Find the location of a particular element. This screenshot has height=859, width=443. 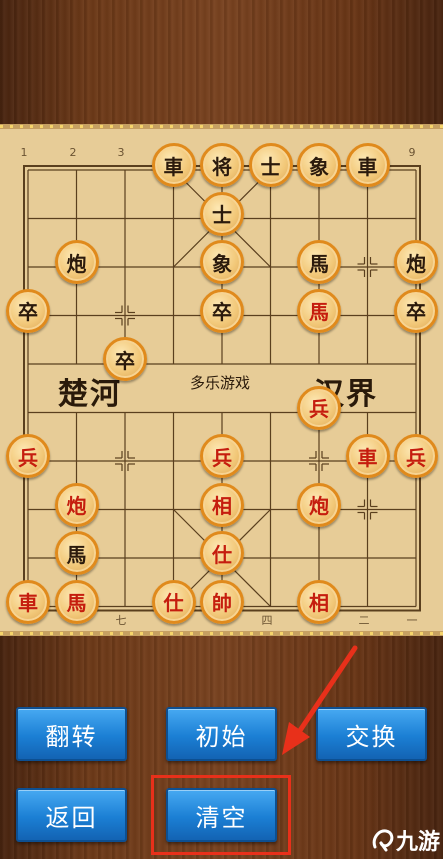

file-number-bottom-7: 七 is located at coordinates (121, 620).